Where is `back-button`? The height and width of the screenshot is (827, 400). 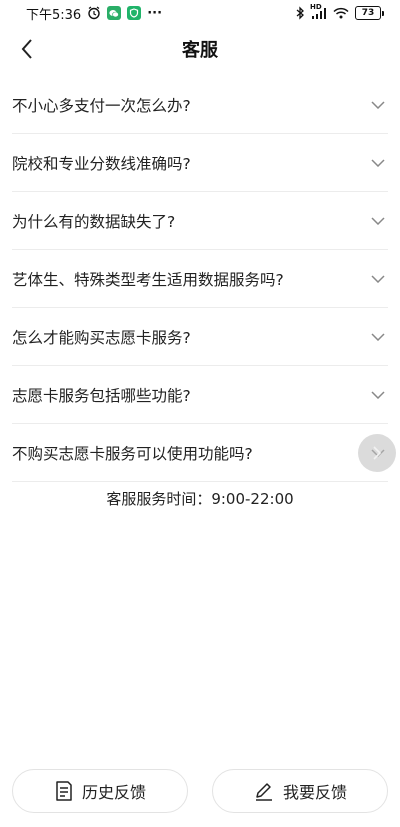
back-button is located at coordinates (27, 49).